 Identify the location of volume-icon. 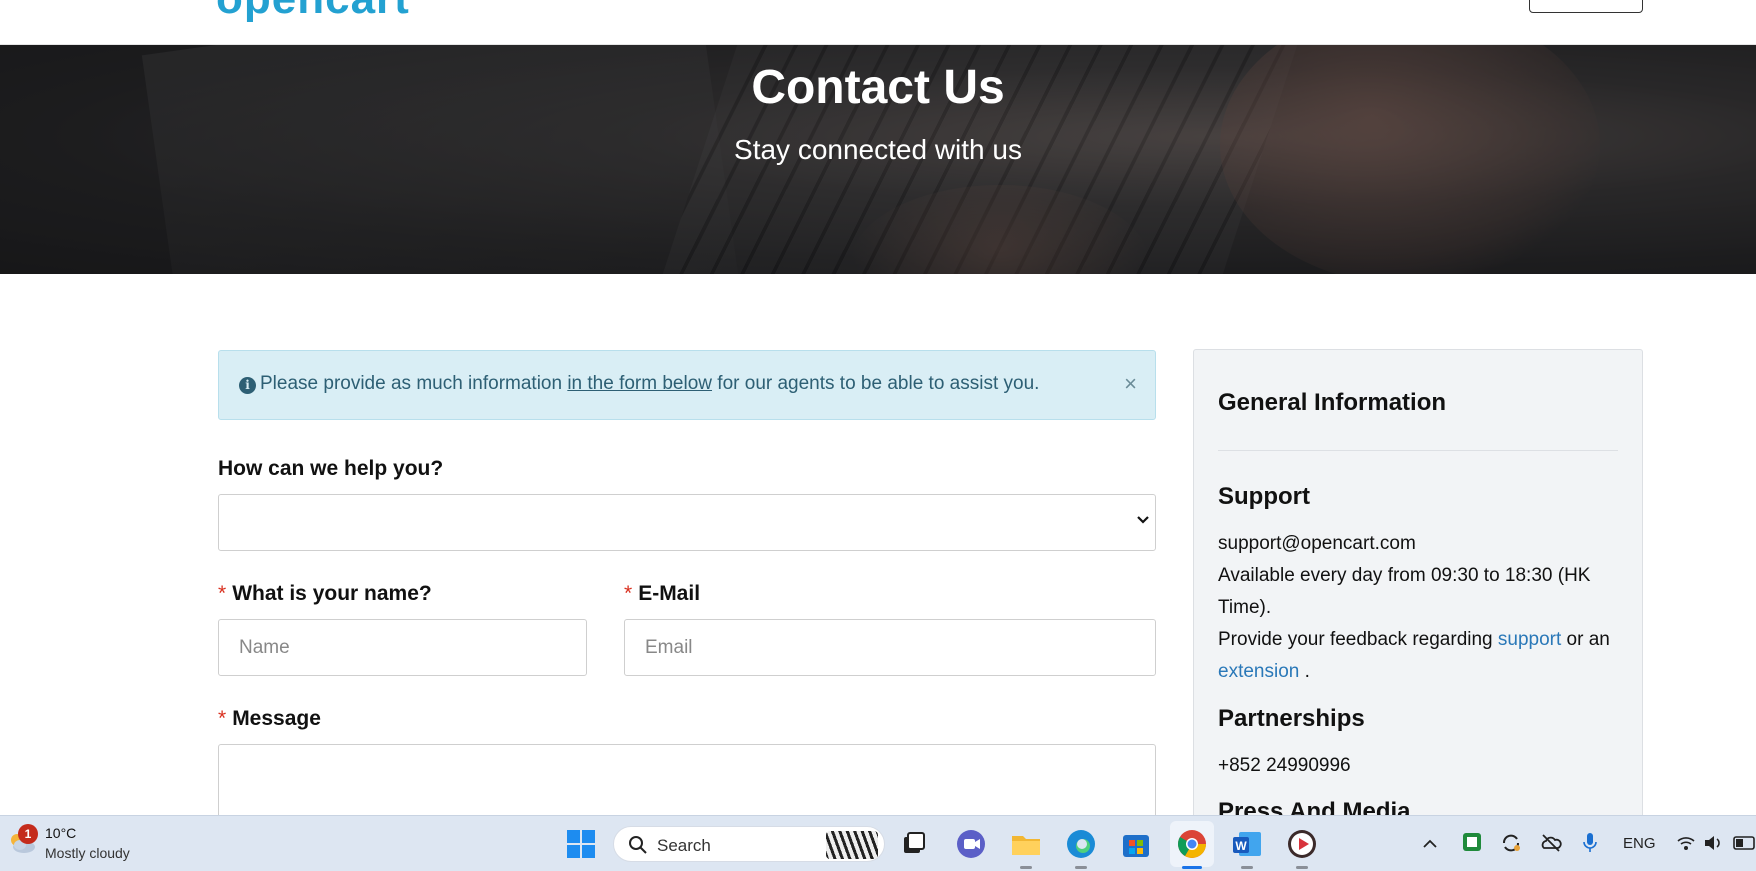
(1713, 843).